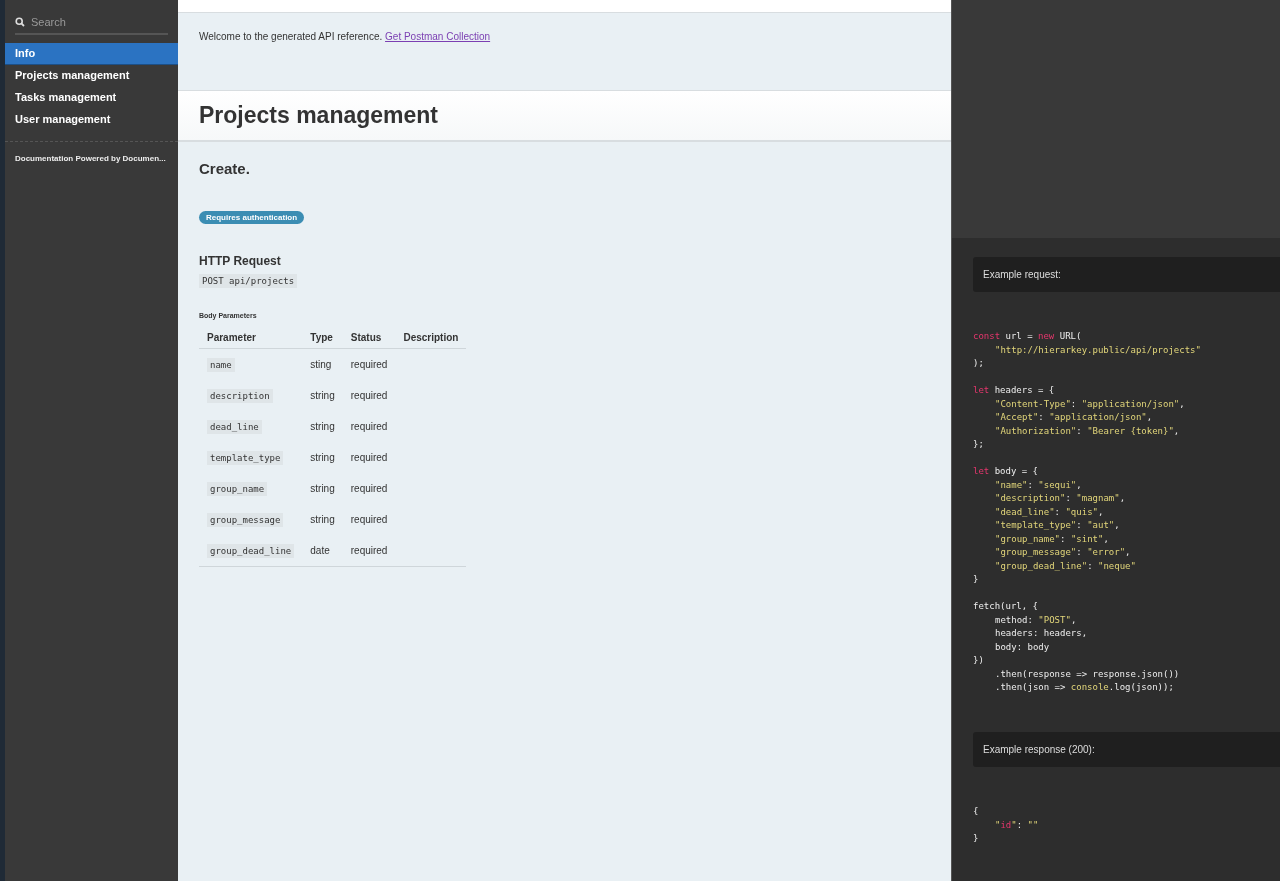 The image size is (1280, 881). Describe the element at coordinates (1084, 687) in the screenshot. I see `code-line: .then(json => console.log(json));` at that location.